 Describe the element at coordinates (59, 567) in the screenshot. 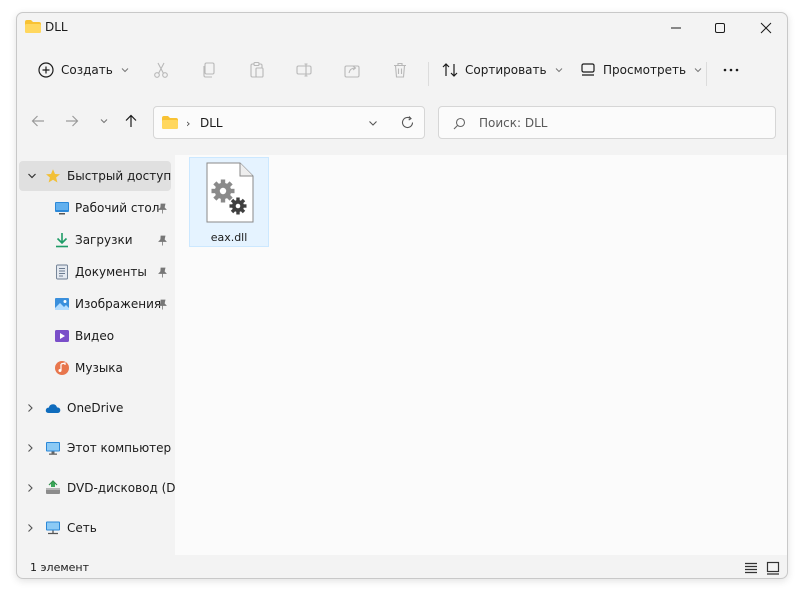

I see `item-count: 1 элемент` at that location.